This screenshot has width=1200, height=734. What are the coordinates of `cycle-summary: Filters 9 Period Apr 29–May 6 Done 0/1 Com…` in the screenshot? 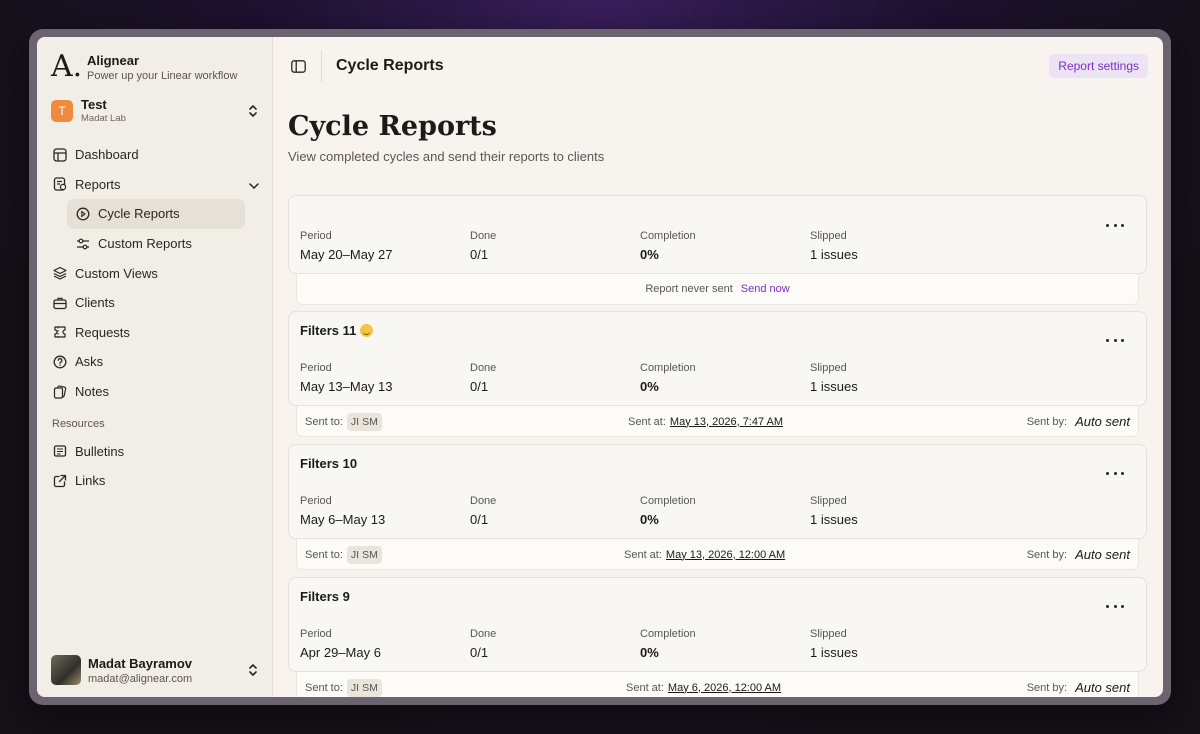 It's located at (717, 624).